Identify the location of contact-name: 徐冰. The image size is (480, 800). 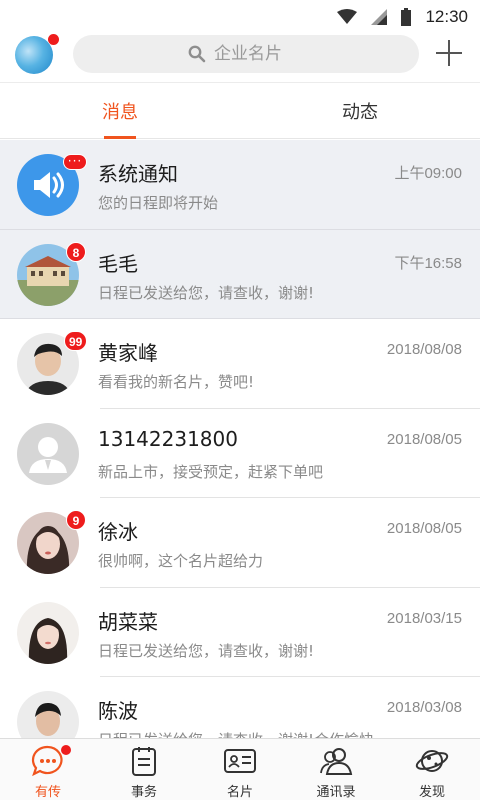
(118, 532).